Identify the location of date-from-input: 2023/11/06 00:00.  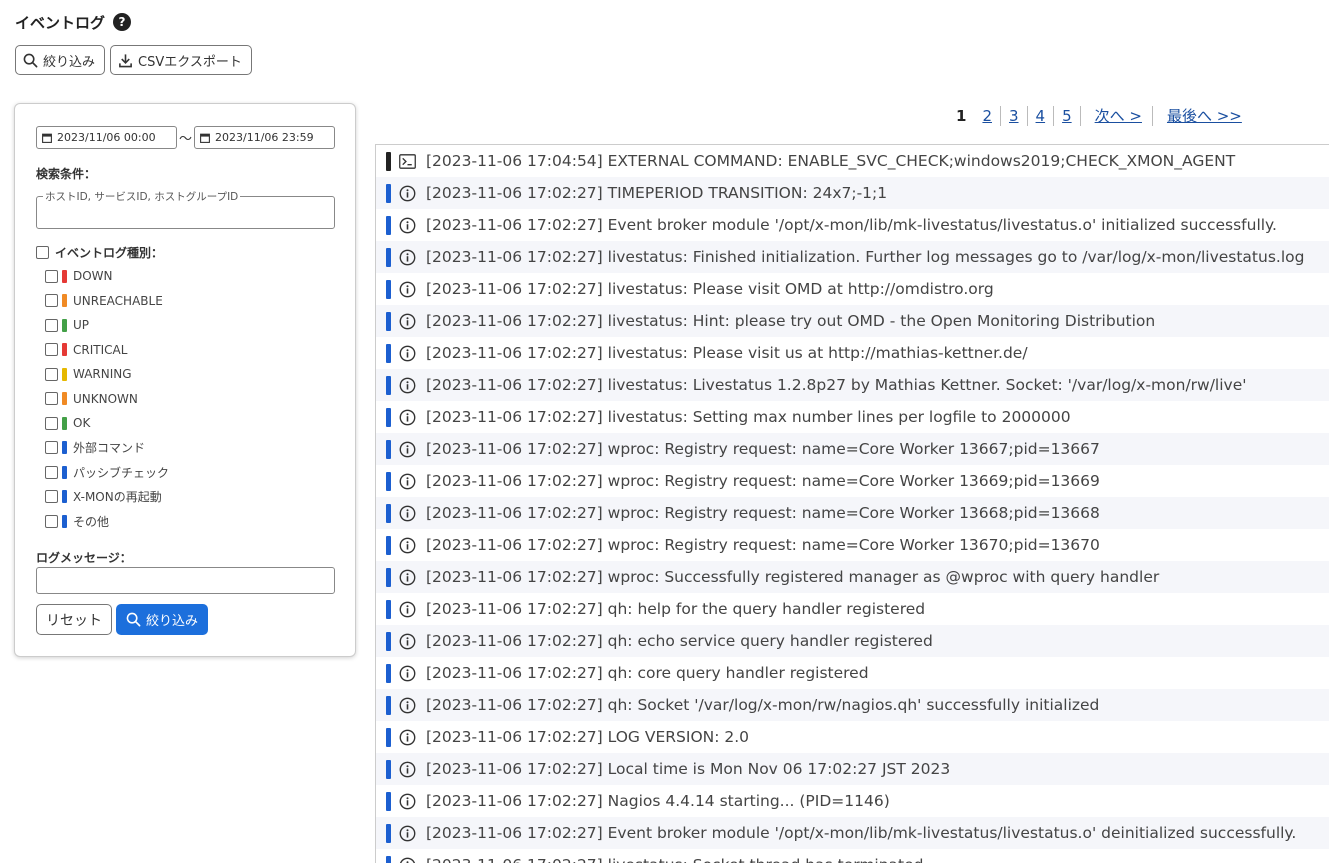
(106, 137).